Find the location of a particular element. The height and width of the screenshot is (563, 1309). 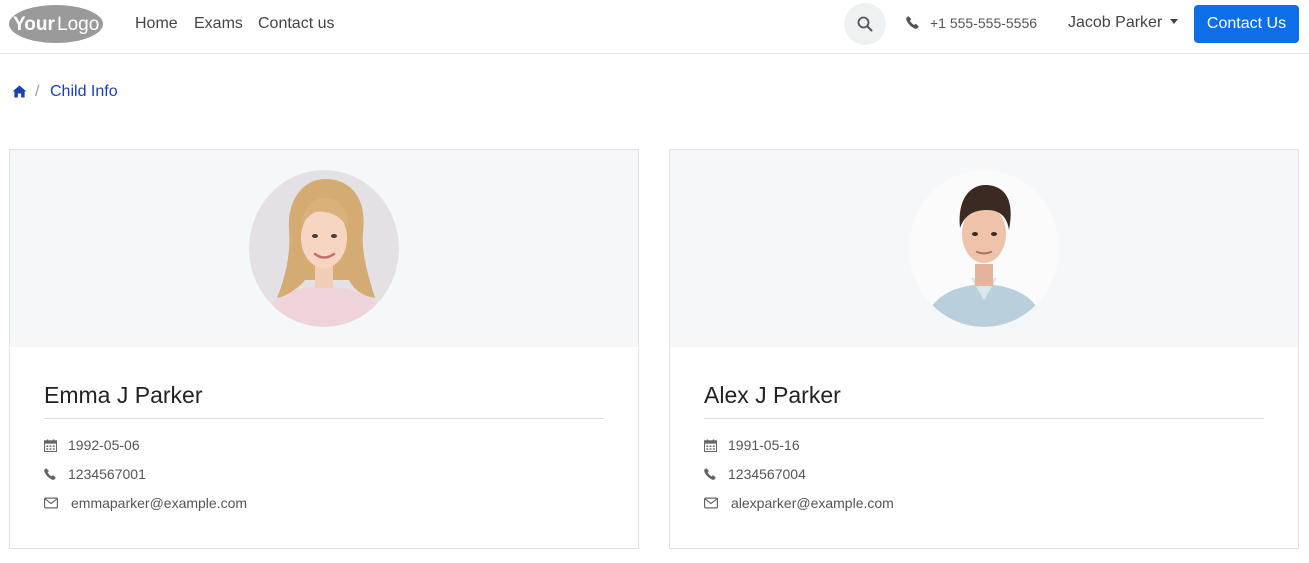

child-dob-value: 1992-05-06 is located at coordinates (104, 445).